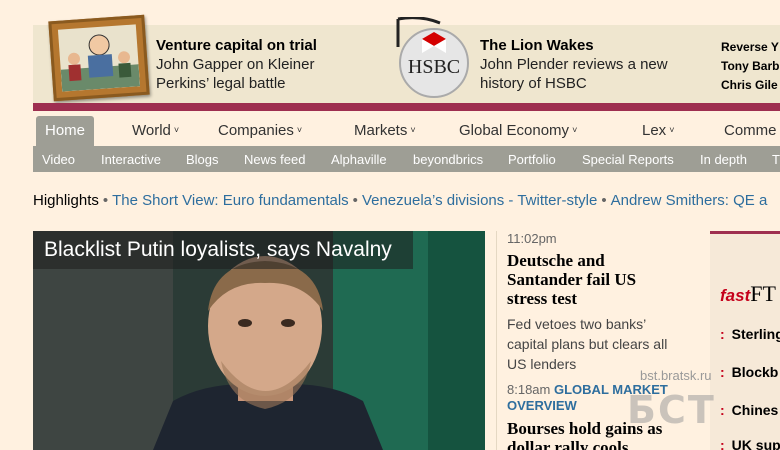 The height and width of the screenshot is (450, 780). What do you see at coordinates (268, 350) in the screenshot?
I see `lead-photo-portrait` at bounding box center [268, 350].